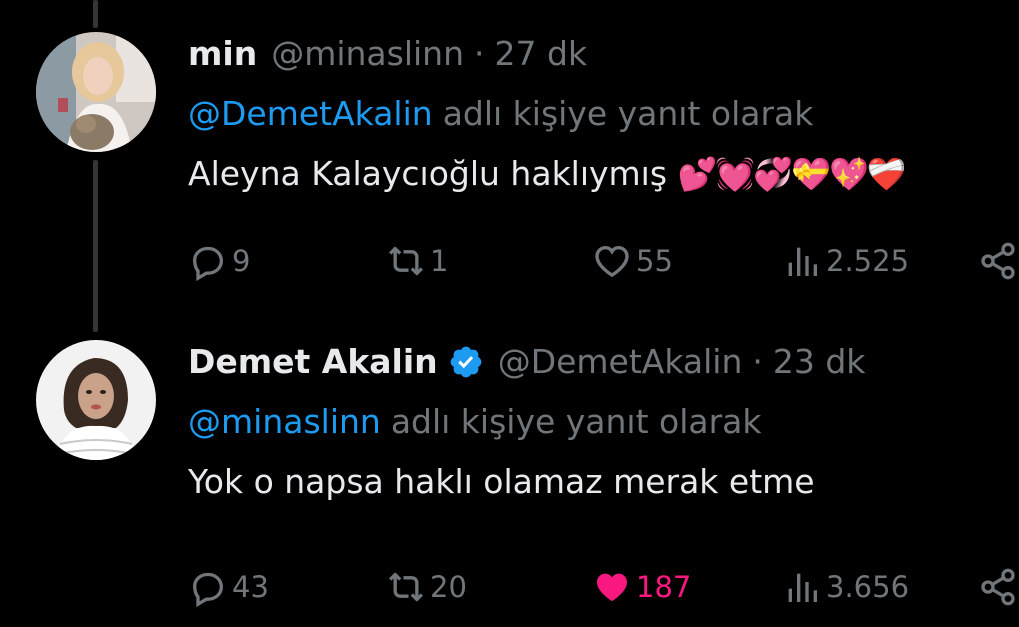  What do you see at coordinates (241, 261) in the screenshot?
I see `reply-count: 9` at bounding box center [241, 261].